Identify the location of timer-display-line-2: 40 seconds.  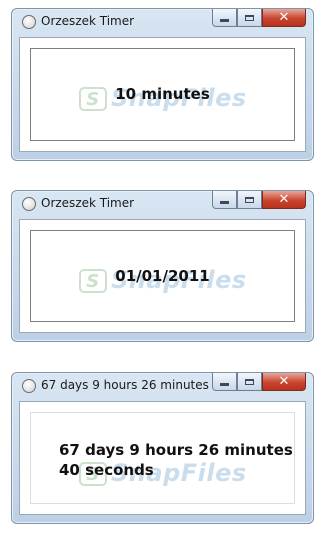
(106, 470).